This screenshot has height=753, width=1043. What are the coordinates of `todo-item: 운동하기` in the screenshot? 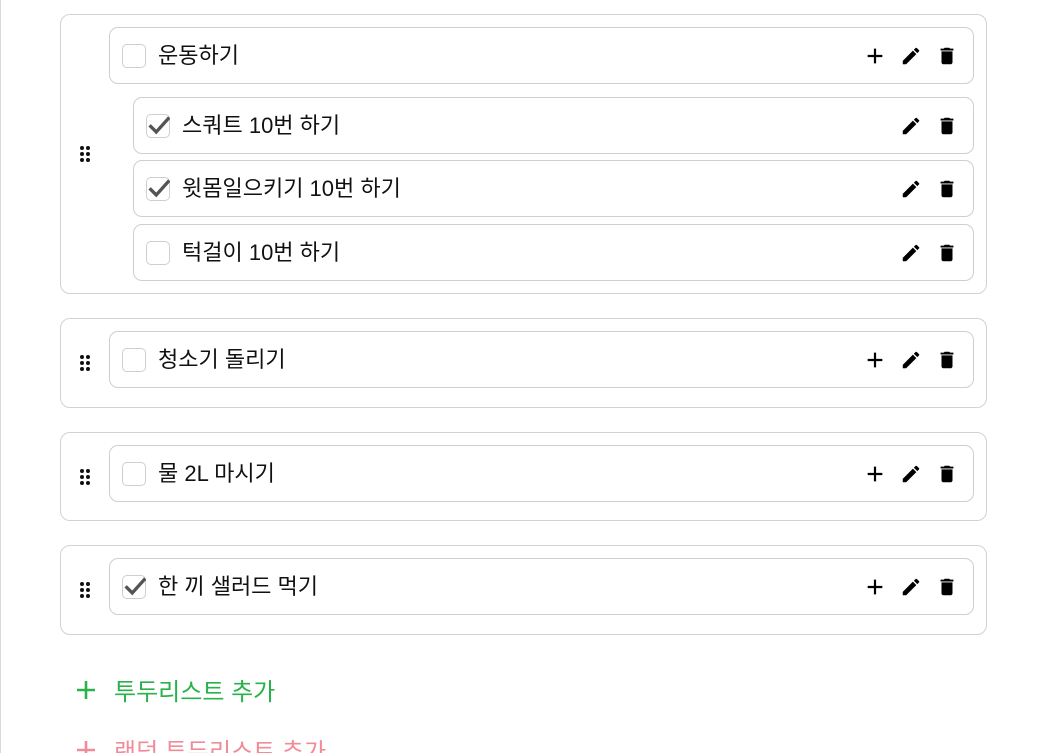 It's located at (541, 55).